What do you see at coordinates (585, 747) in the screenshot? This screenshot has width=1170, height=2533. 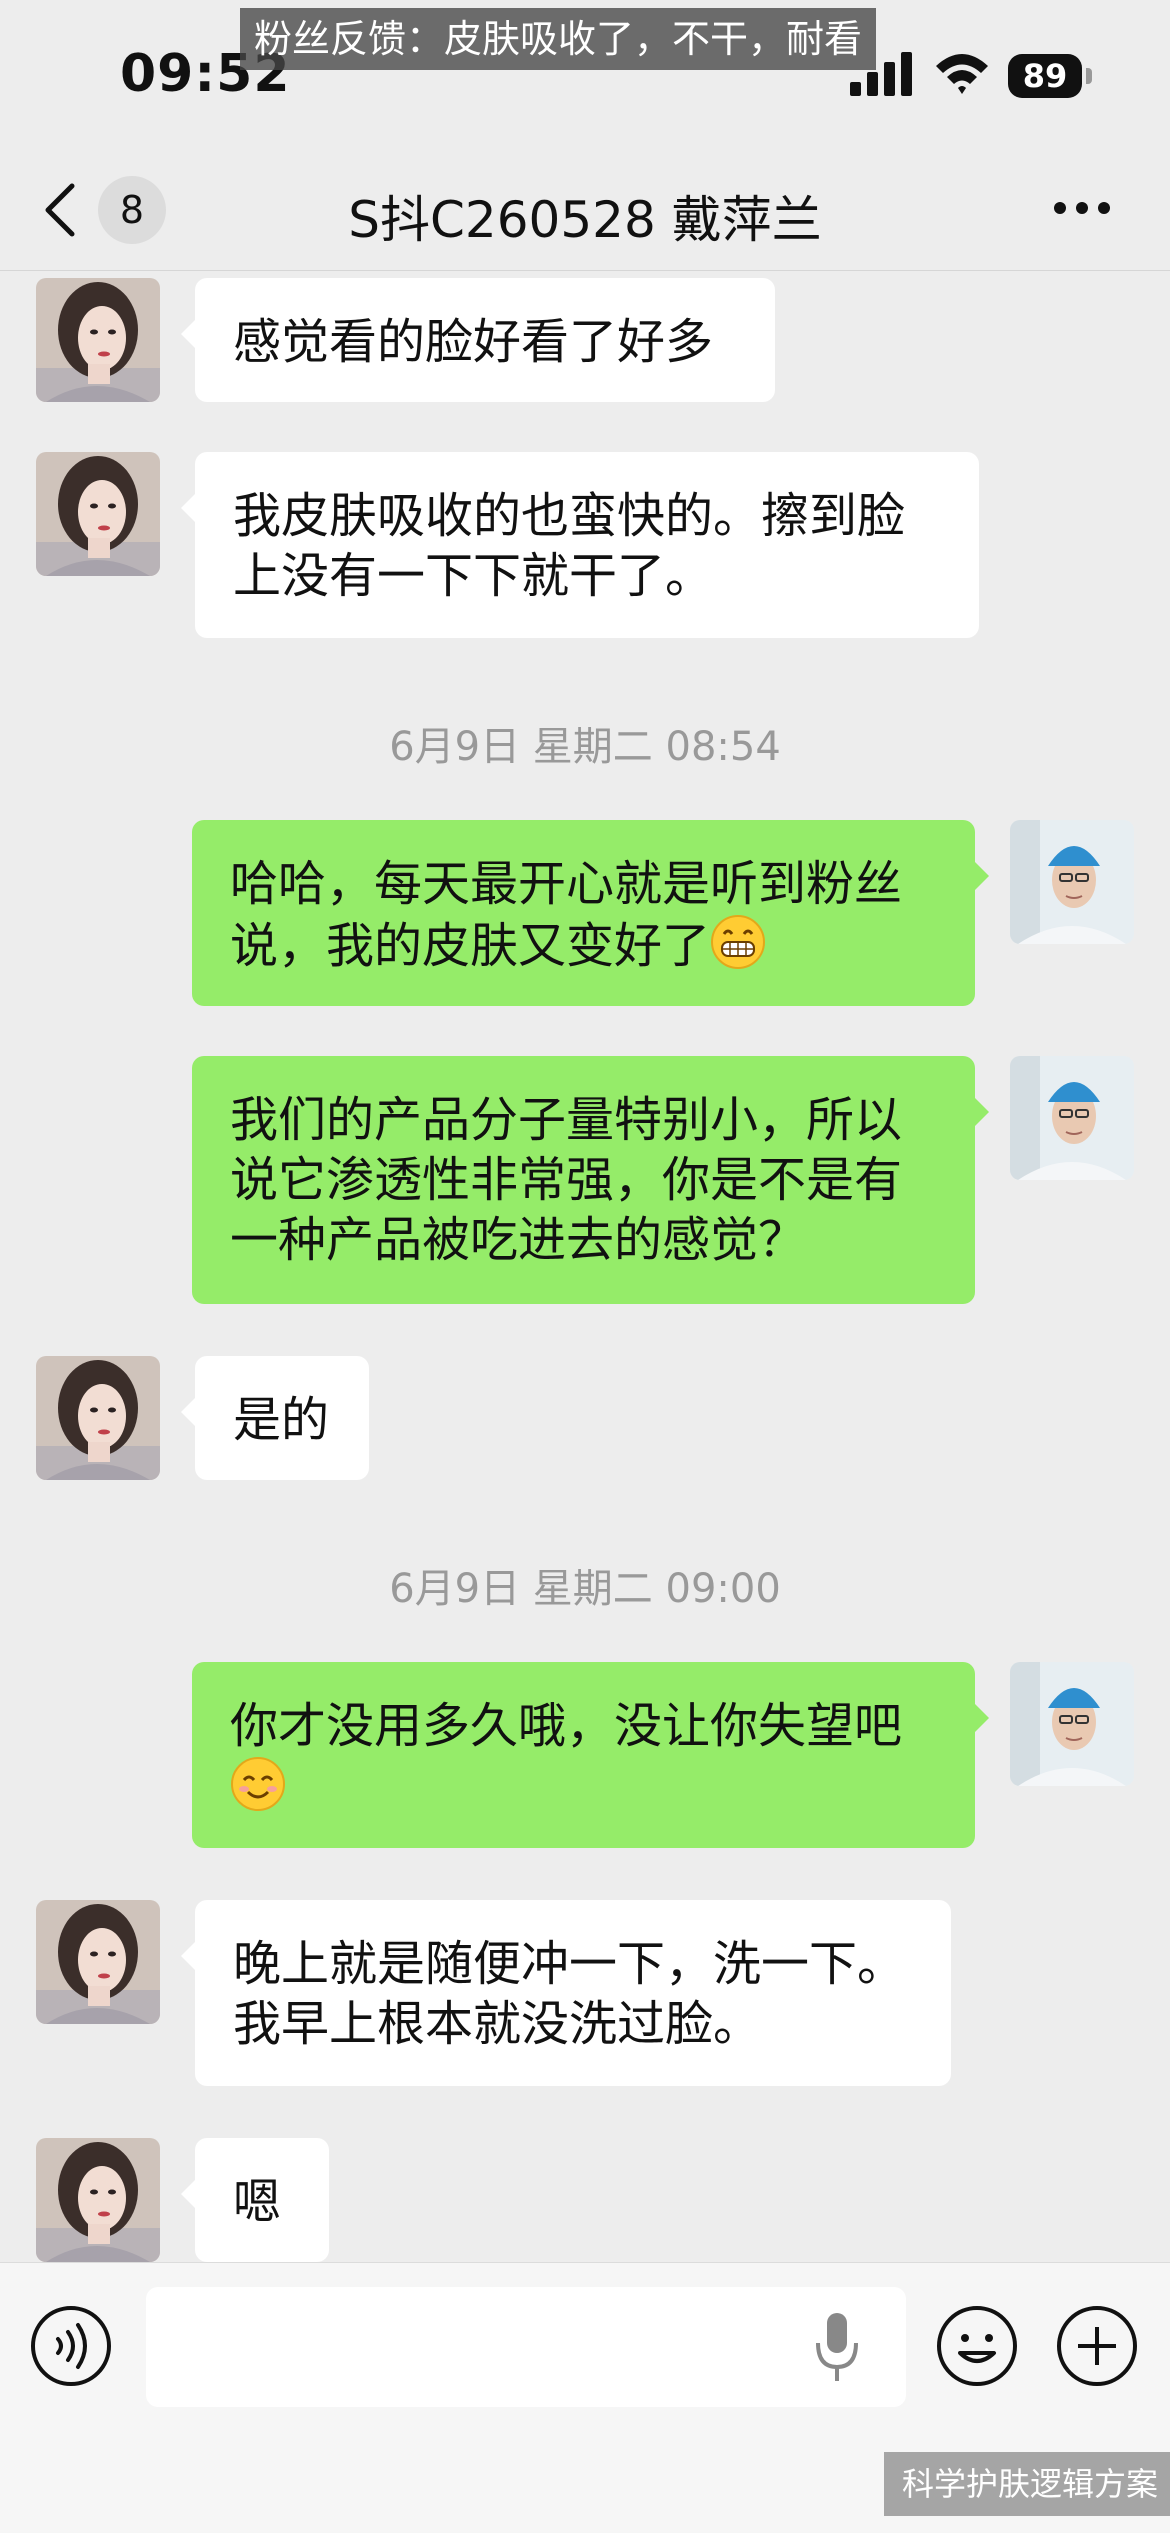 I see `timestamp: 6月9日 星期二 08:54` at bounding box center [585, 747].